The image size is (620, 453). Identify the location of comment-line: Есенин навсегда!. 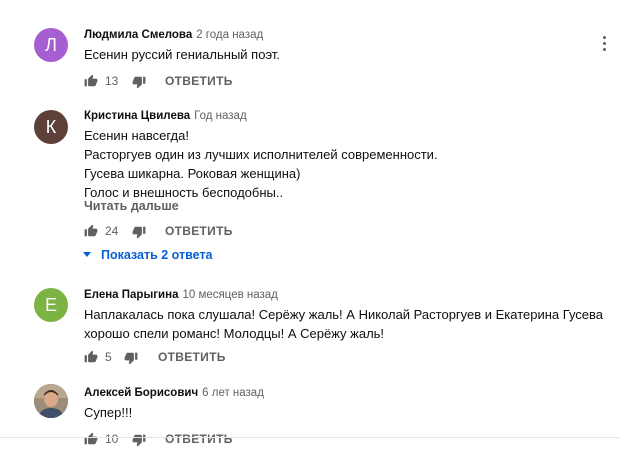
(136, 135).